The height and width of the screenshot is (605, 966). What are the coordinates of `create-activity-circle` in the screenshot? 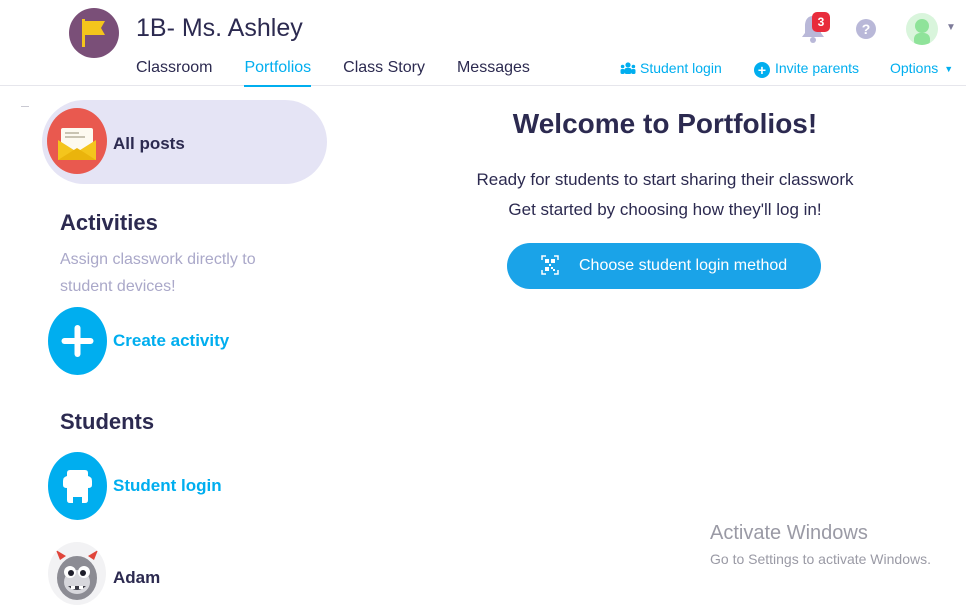 It's located at (77, 341).